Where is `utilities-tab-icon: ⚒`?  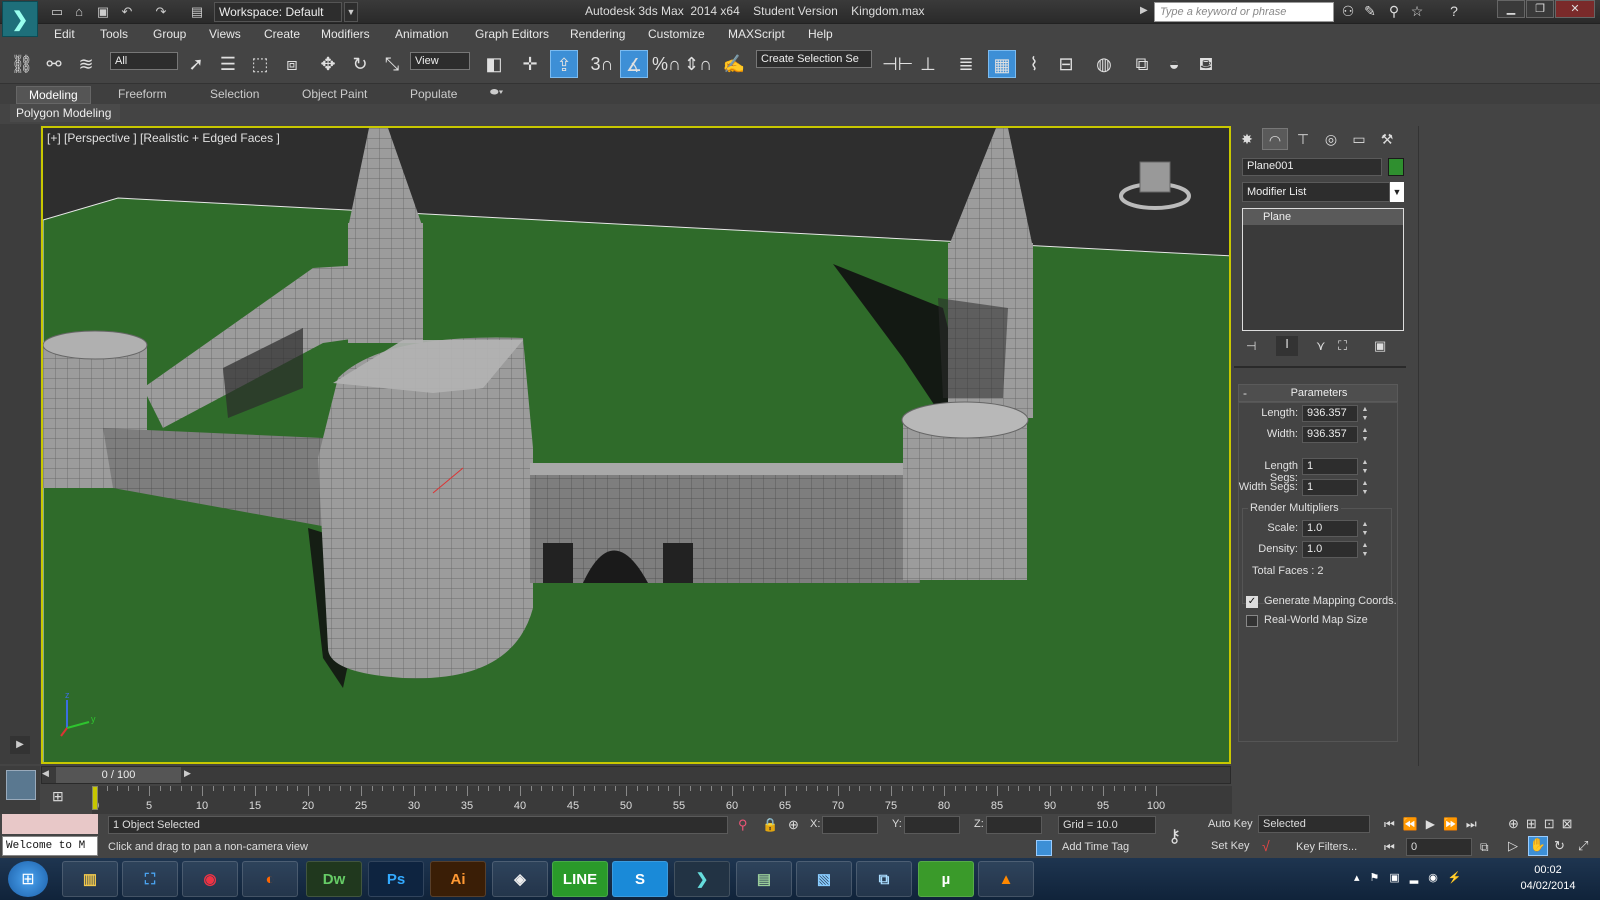 utilities-tab-icon: ⚒ is located at coordinates (1387, 139).